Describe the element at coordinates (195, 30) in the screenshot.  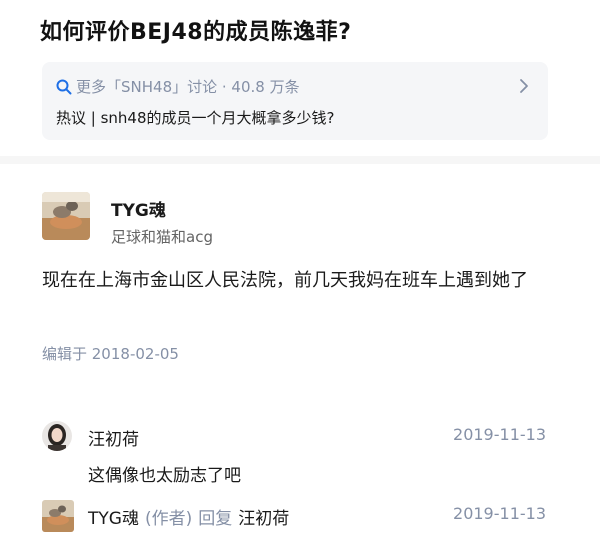
I see `question-title: 如何评价BEJ48的成员陈逸菲?` at that location.